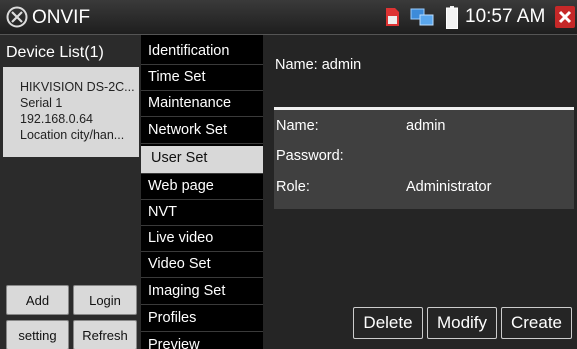 The height and width of the screenshot is (349, 577). I want to click on menu-item-live-video: Live video, so click(202, 239).